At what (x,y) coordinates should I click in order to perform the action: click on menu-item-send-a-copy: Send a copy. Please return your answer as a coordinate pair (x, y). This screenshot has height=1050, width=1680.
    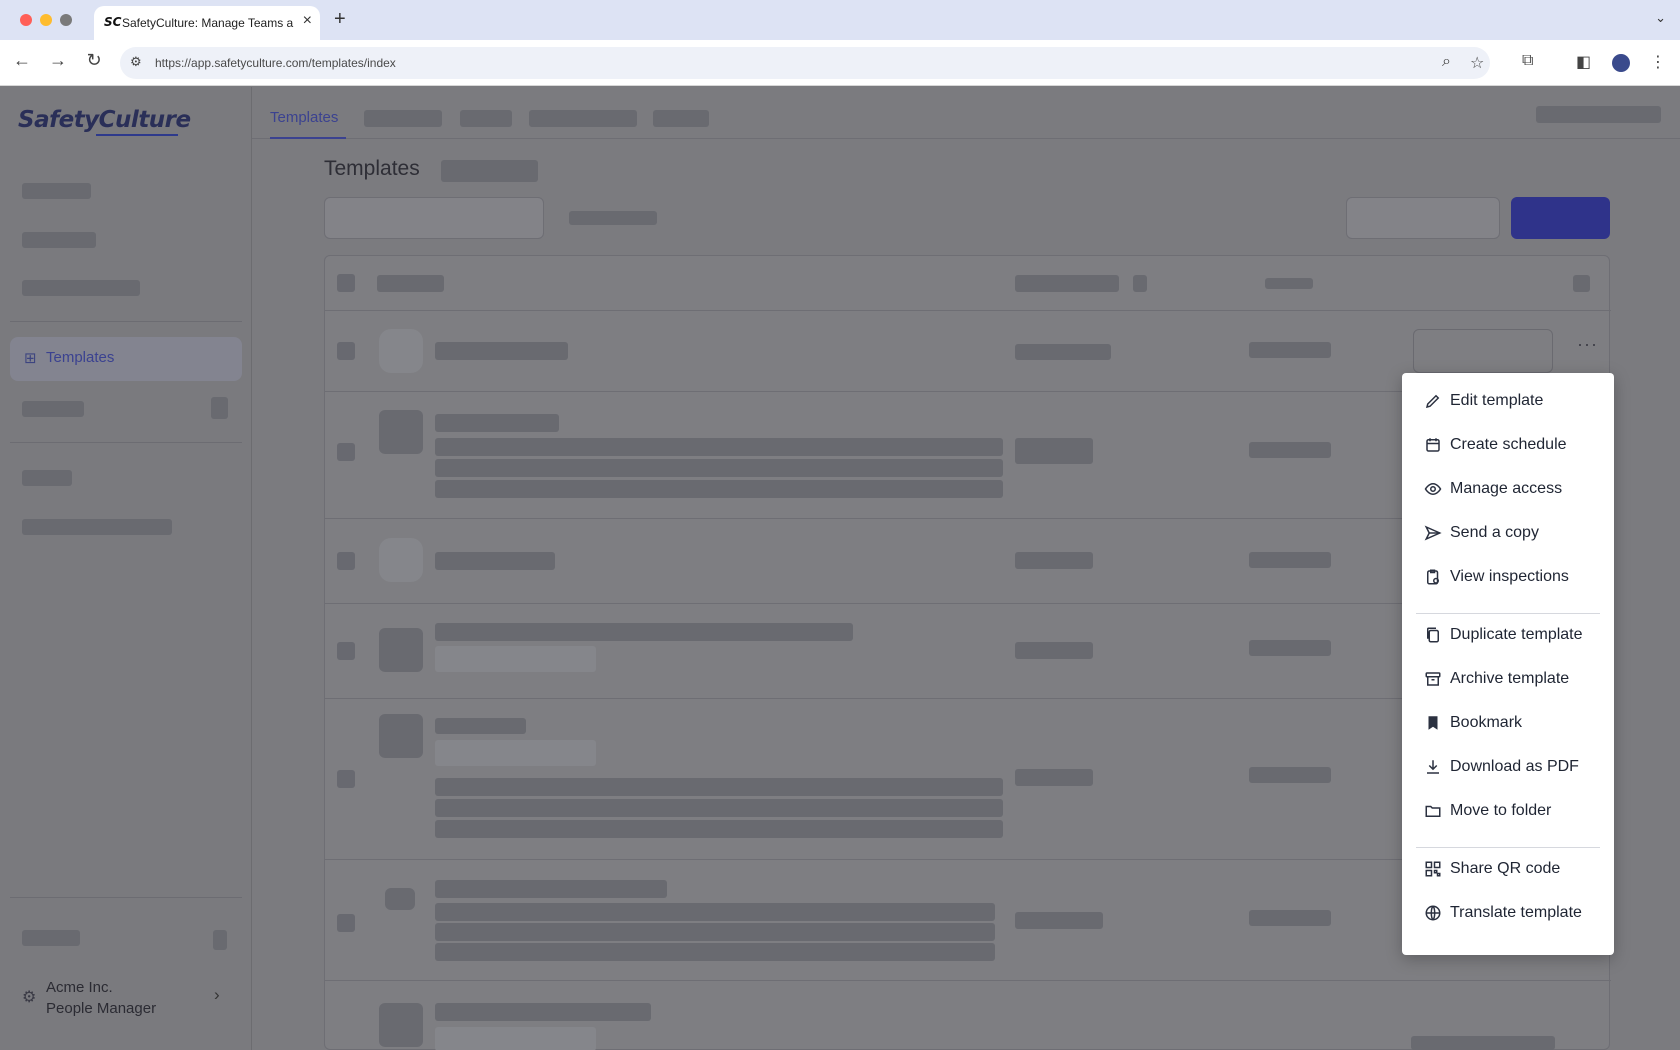
    Looking at the image, I should click on (1508, 534).